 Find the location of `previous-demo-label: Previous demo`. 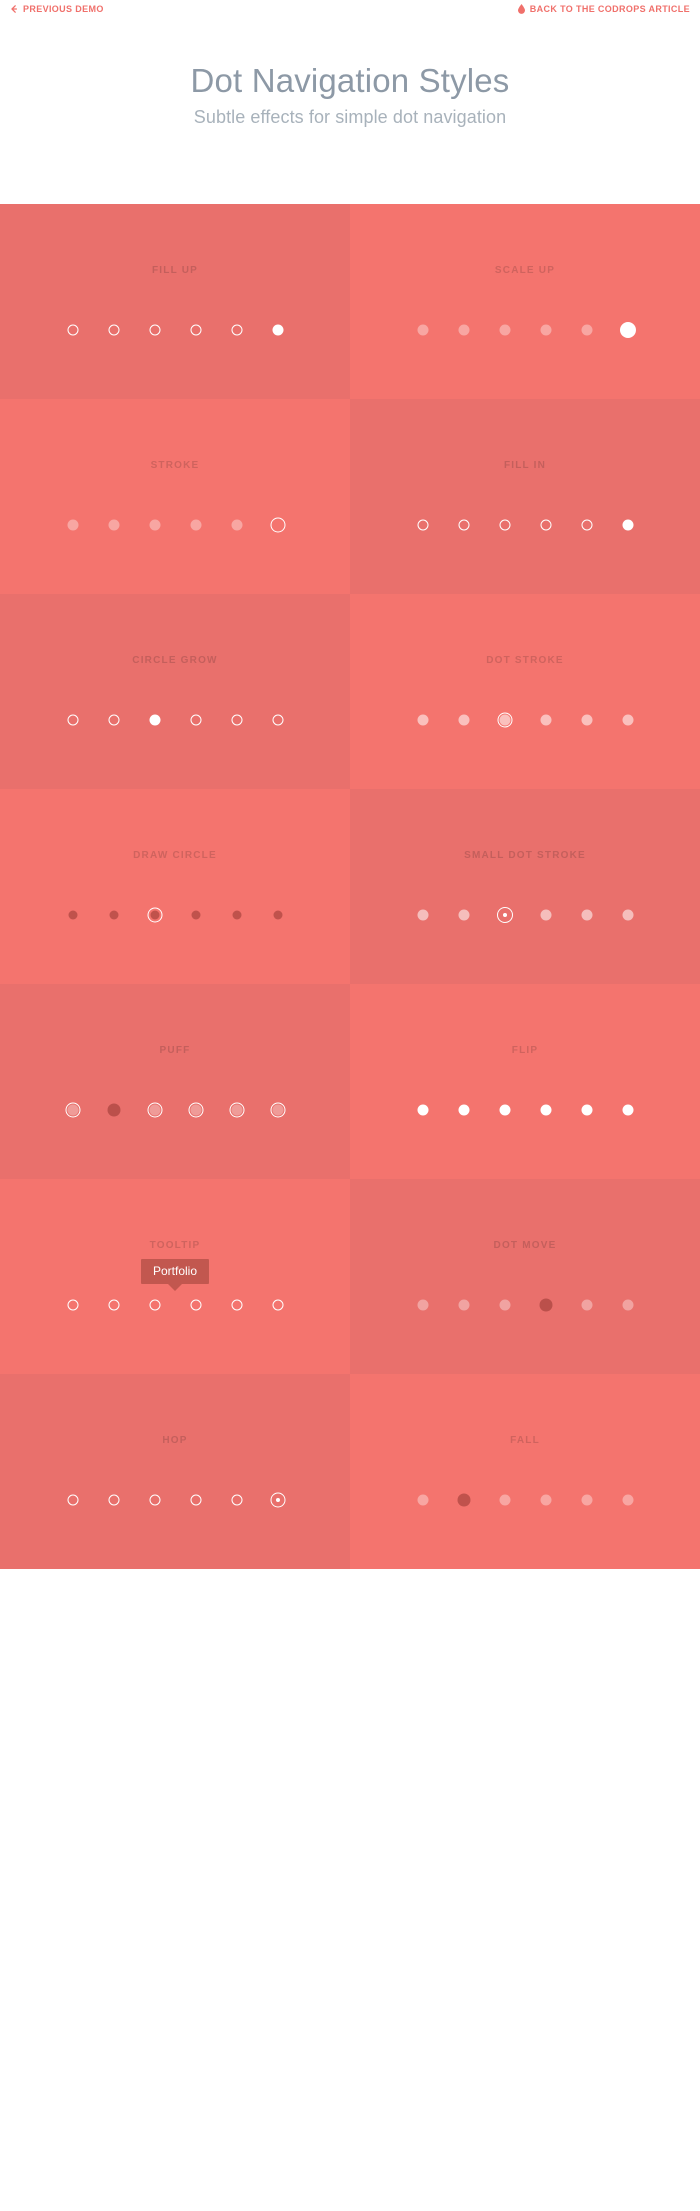

previous-demo-label: Previous demo is located at coordinates (63, 9).